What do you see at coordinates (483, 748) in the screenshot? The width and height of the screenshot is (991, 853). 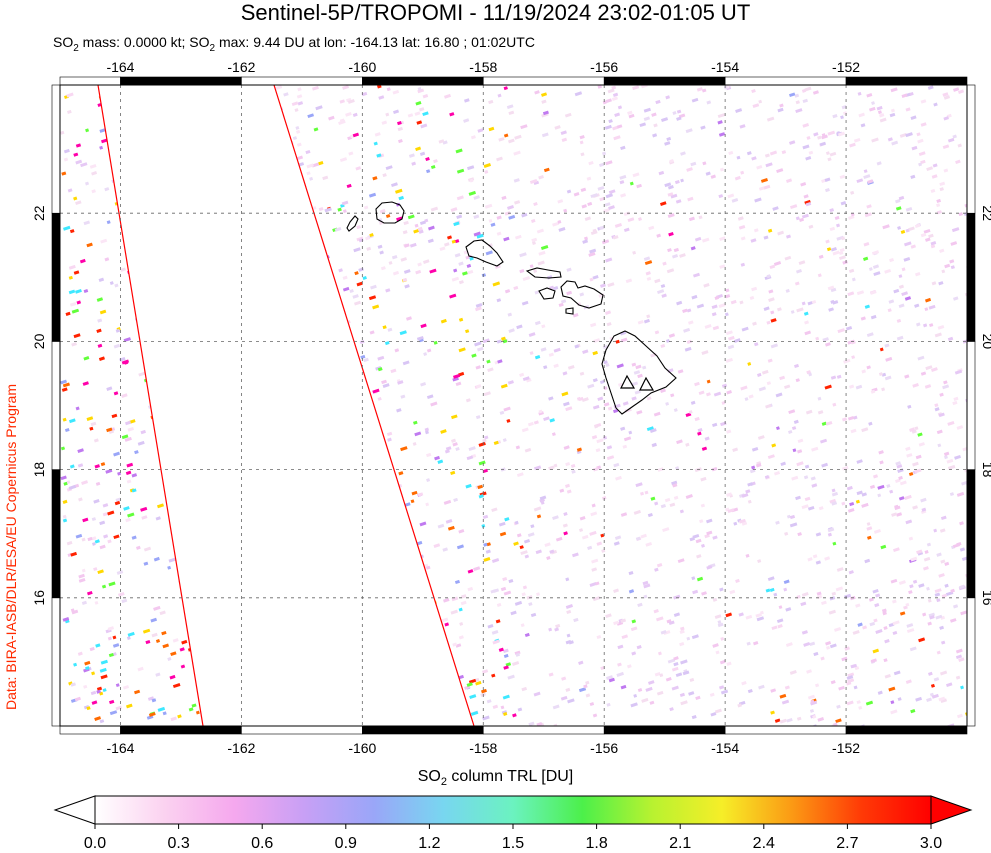 I see `lon-tick-label-bottom: -158` at bounding box center [483, 748].